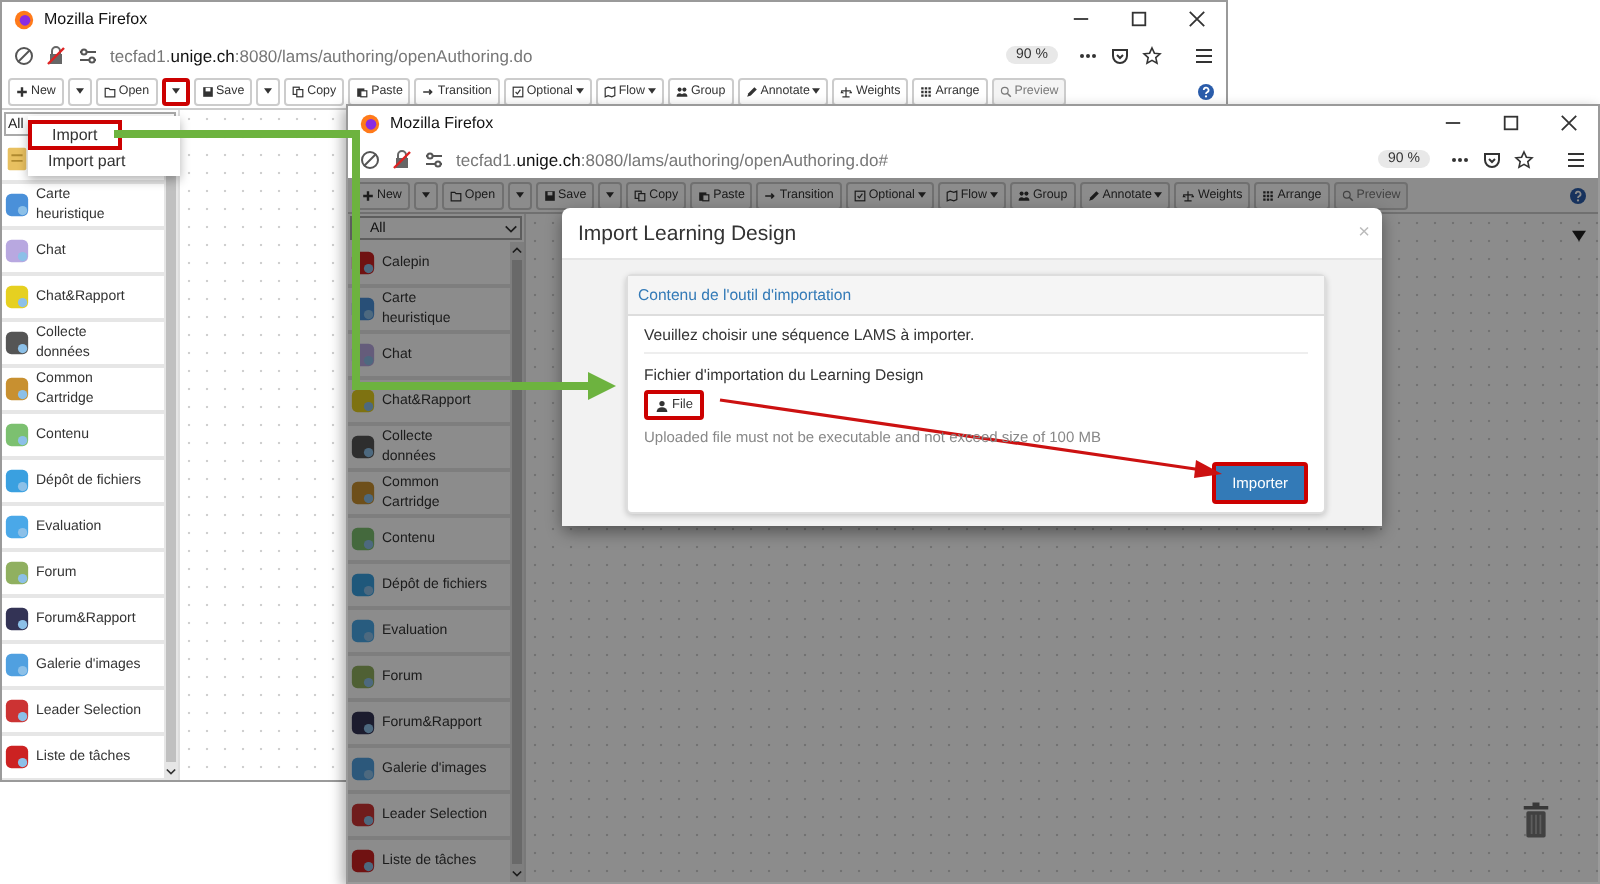 This screenshot has height=884, width=1600. I want to click on dialog-title: Import Learning Design, so click(687, 233).